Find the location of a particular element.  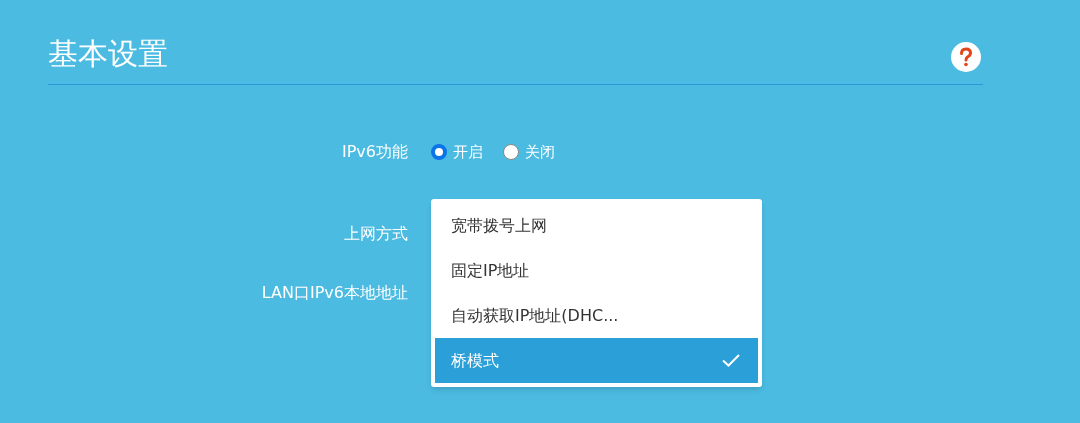

check-icon is located at coordinates (731, 360).